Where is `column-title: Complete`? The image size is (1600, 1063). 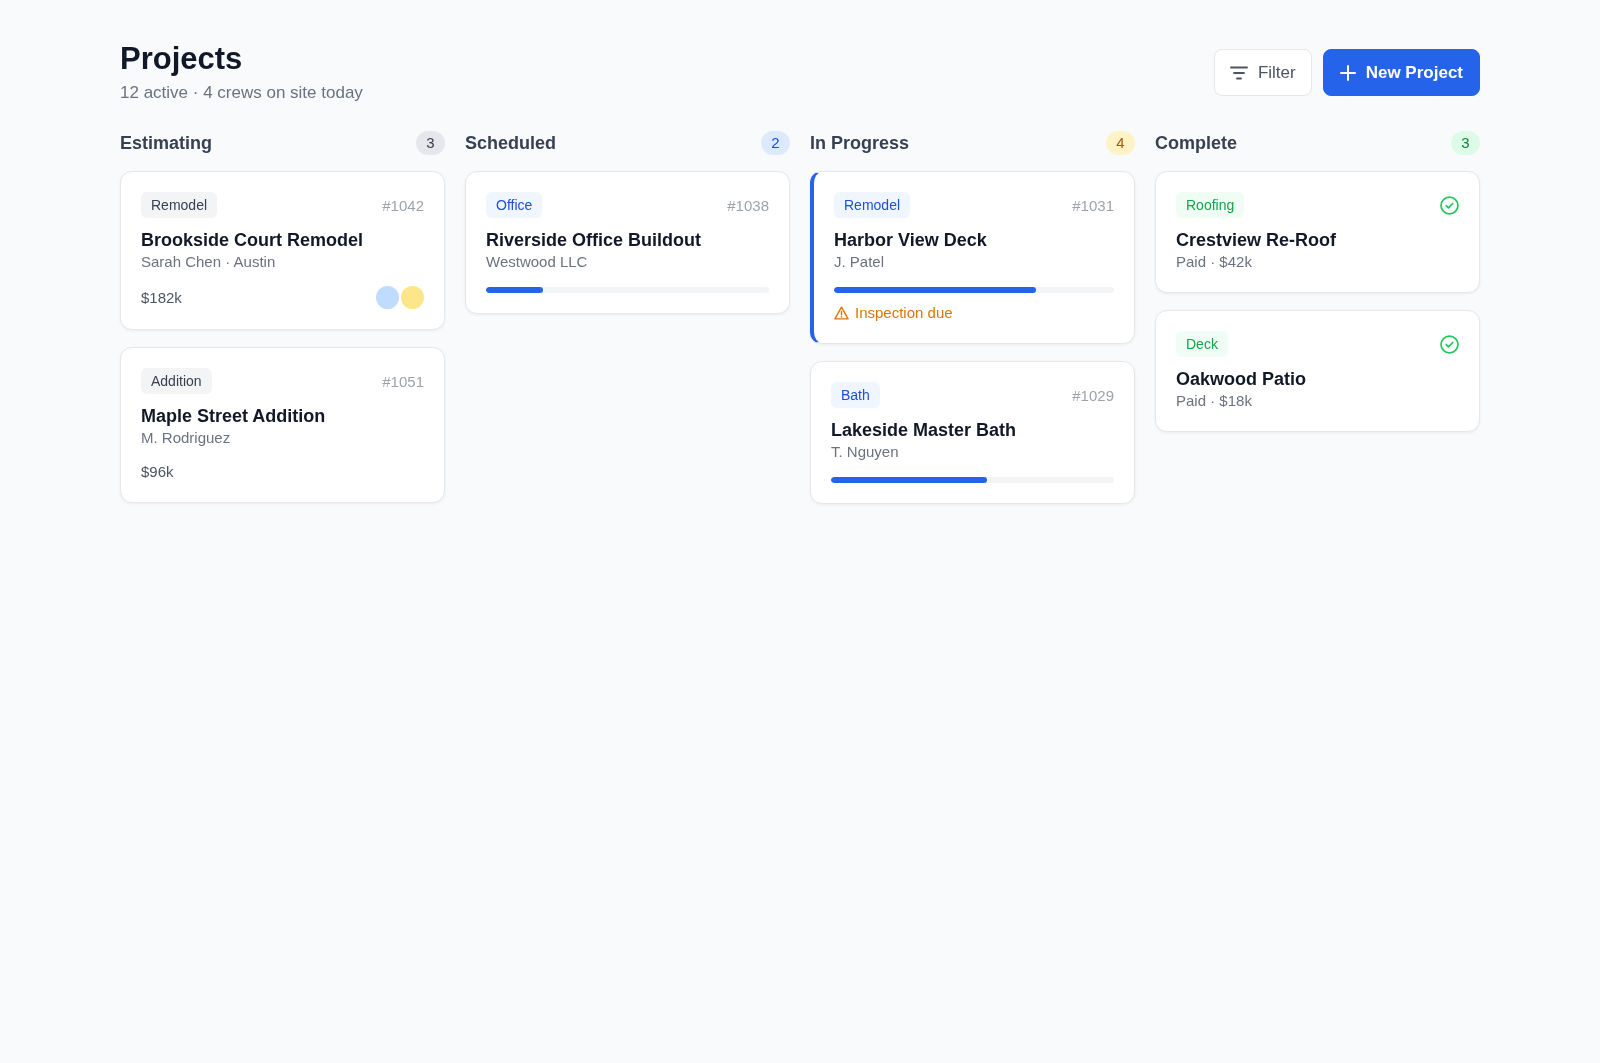
column-title: Complete is located at coordinates (1196, 143).